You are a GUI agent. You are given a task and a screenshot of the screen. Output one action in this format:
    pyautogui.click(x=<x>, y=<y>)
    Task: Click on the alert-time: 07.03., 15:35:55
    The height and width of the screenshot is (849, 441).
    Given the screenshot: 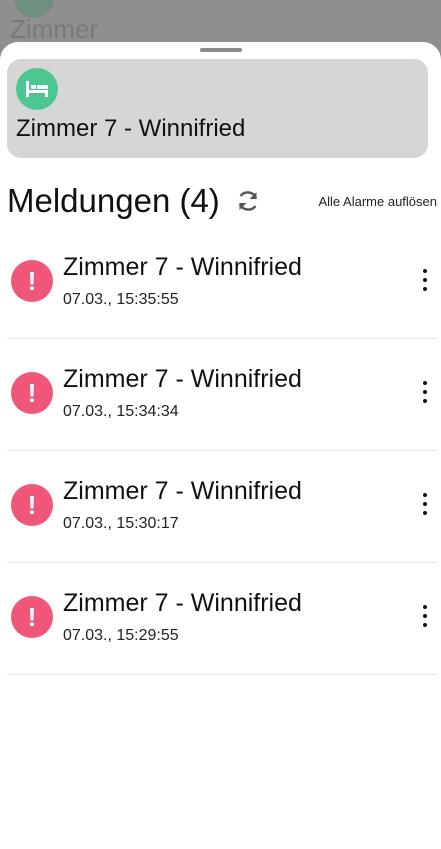 What is the action you would take?
    pyautogui.click(x=121, y=299)
    